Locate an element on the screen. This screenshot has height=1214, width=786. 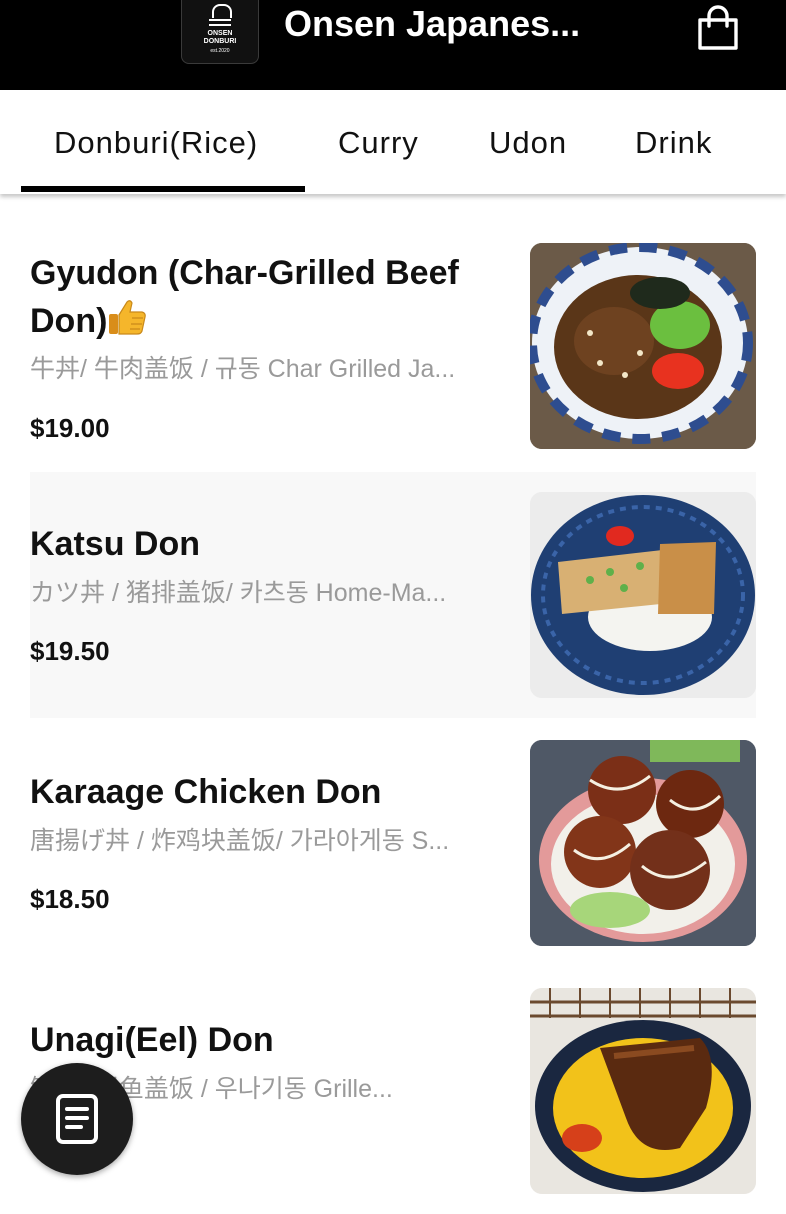
tab-donburi: Donburi(Rice) is located at coordinates (156, 143).